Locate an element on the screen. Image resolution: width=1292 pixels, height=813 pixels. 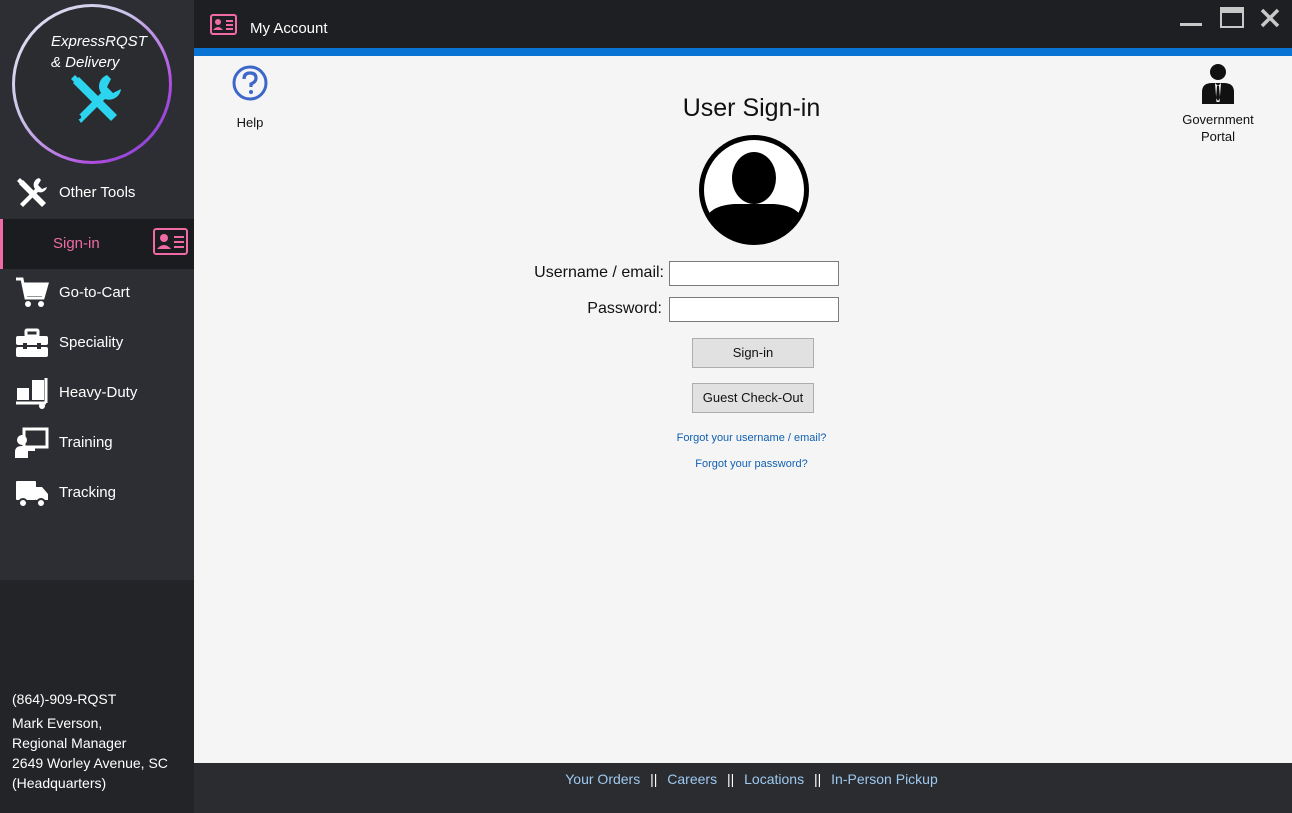
user-avatar-icon is located at coordinates (754, 190).